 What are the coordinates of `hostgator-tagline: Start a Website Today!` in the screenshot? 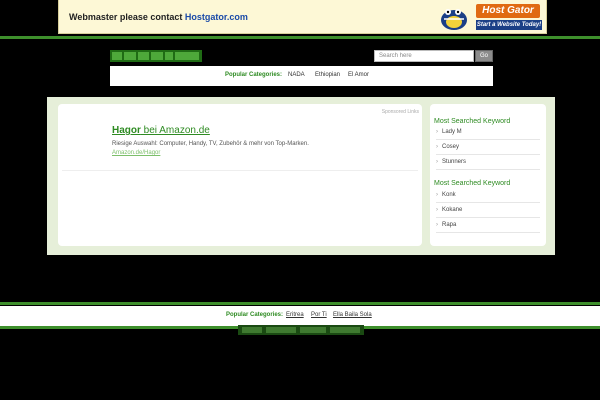 It's located at (509, 25).